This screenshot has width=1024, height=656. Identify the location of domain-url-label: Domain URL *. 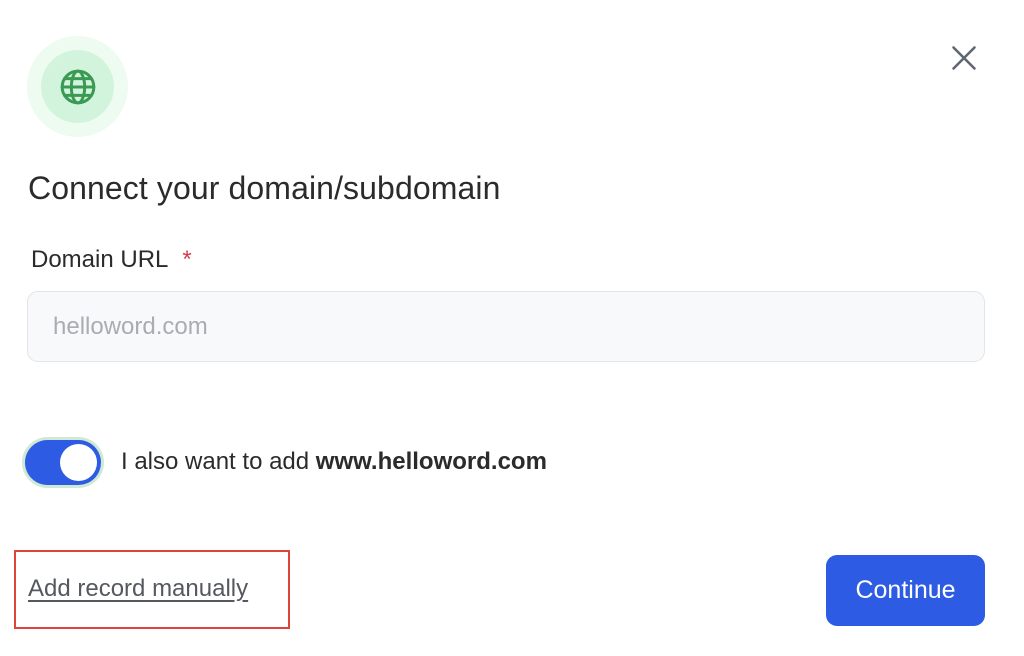
(111, 260).